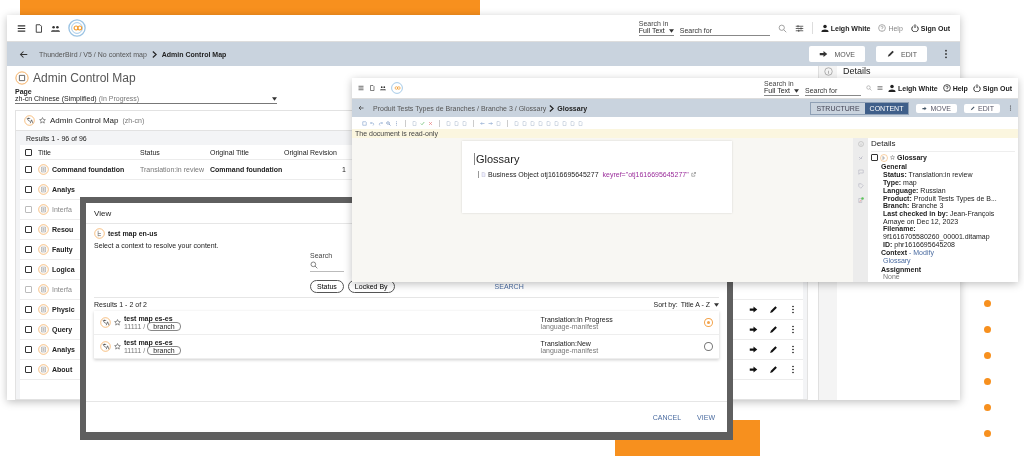 The image size is (1024, 456). What do you see at coordinates (84, 78) in the screenshot?
I see `page-title: Admin Control Map` at bounding box center [84, 78].